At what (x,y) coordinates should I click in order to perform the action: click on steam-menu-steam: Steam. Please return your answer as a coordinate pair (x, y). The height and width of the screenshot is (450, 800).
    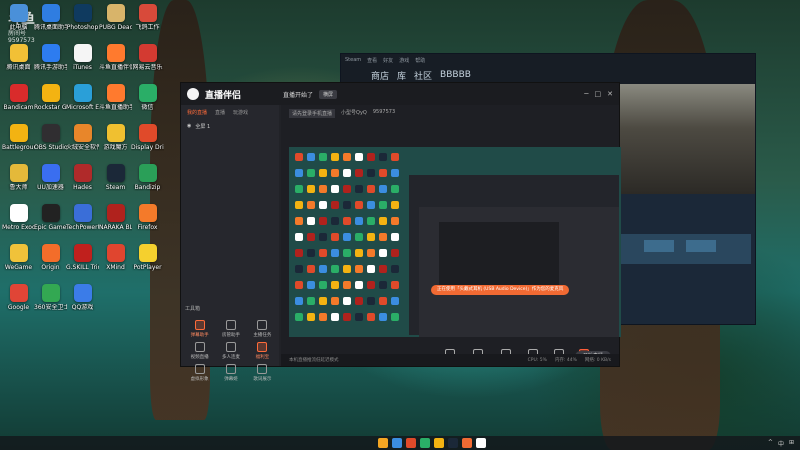
    Looking at the image, I should click on (353, 60).